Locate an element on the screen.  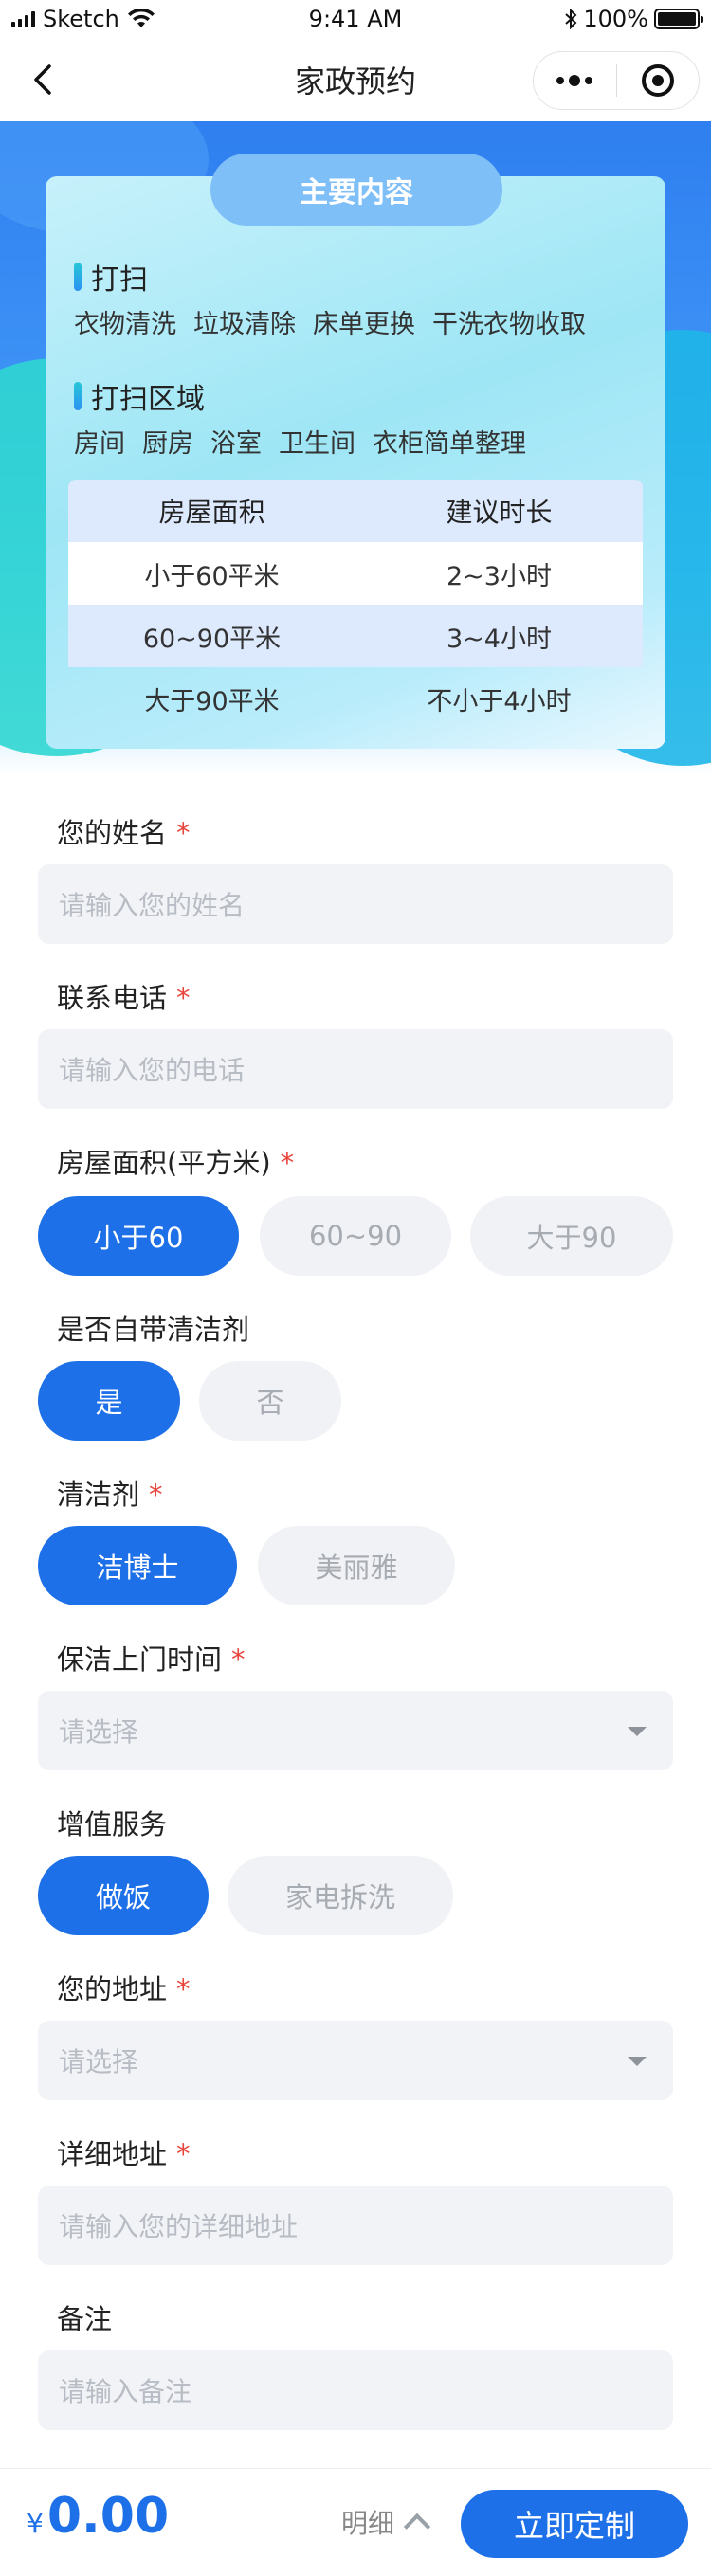
field-label-text: 增值服务 is located at coordinates (112, 1824).